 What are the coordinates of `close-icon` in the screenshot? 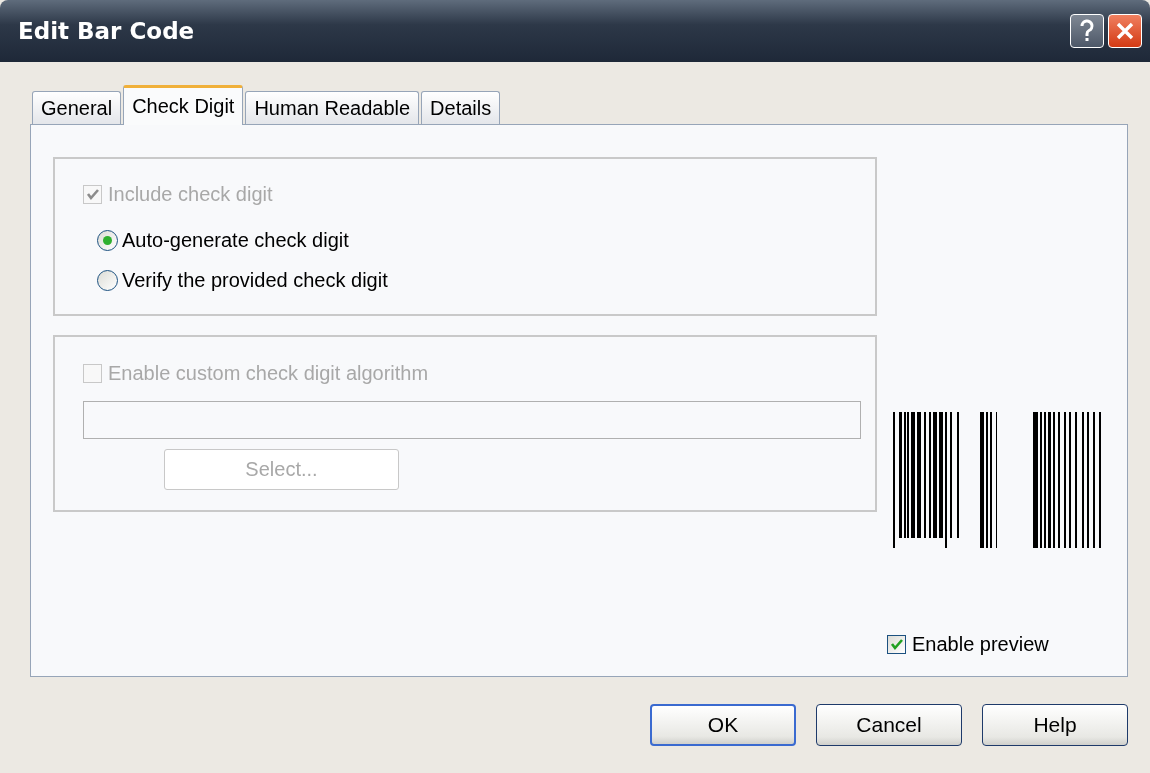 It's located at (1125, 31).